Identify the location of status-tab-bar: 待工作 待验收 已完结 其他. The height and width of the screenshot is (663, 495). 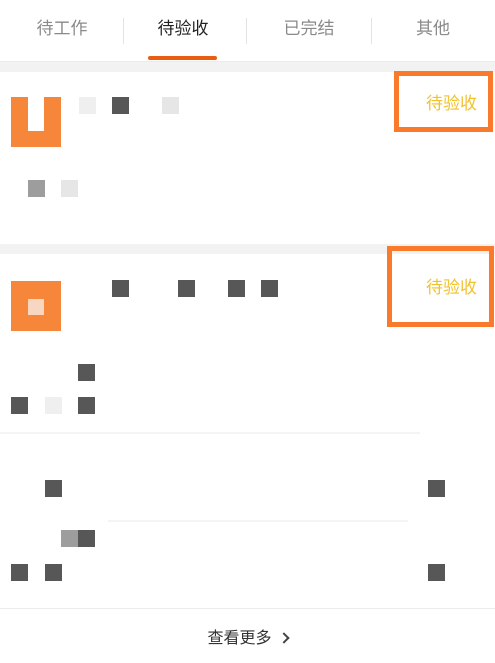
(247, 31).